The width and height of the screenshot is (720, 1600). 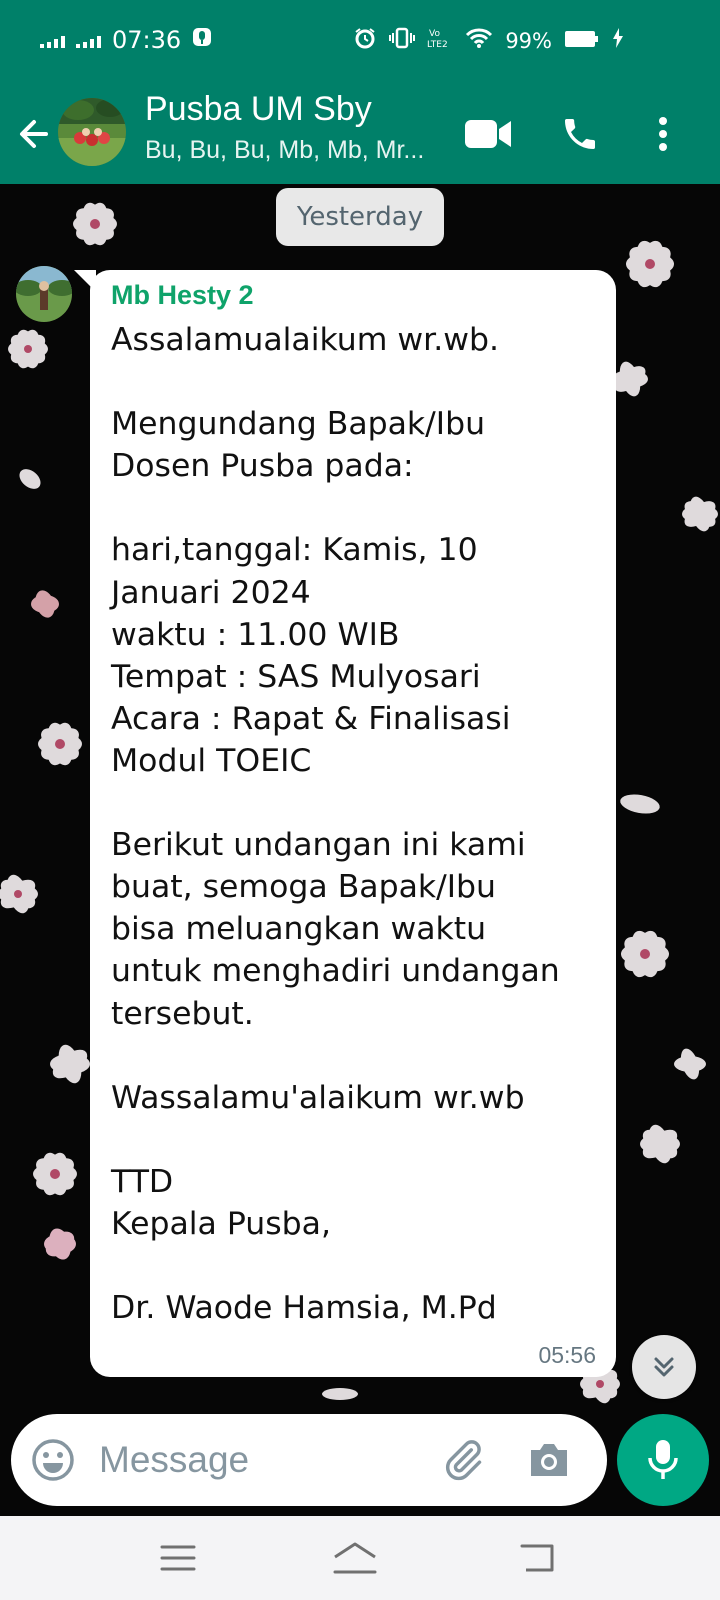 What do you see at coordinates (402, 40) in the screenshot?
I see `vibrate-icon` at bounding box center [402, 40].